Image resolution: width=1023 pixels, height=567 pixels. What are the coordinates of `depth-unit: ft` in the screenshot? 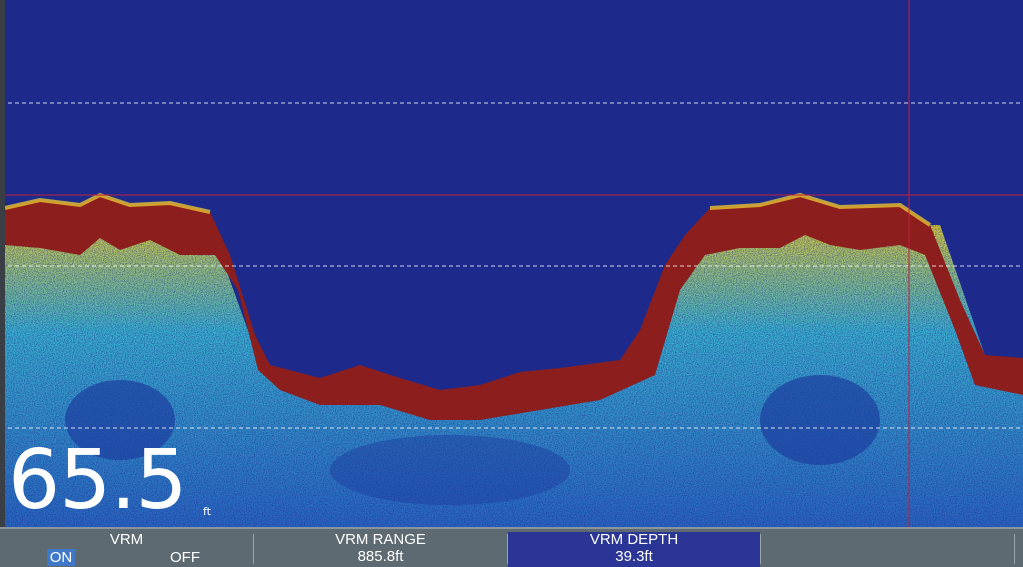 It's located at (207, 511).